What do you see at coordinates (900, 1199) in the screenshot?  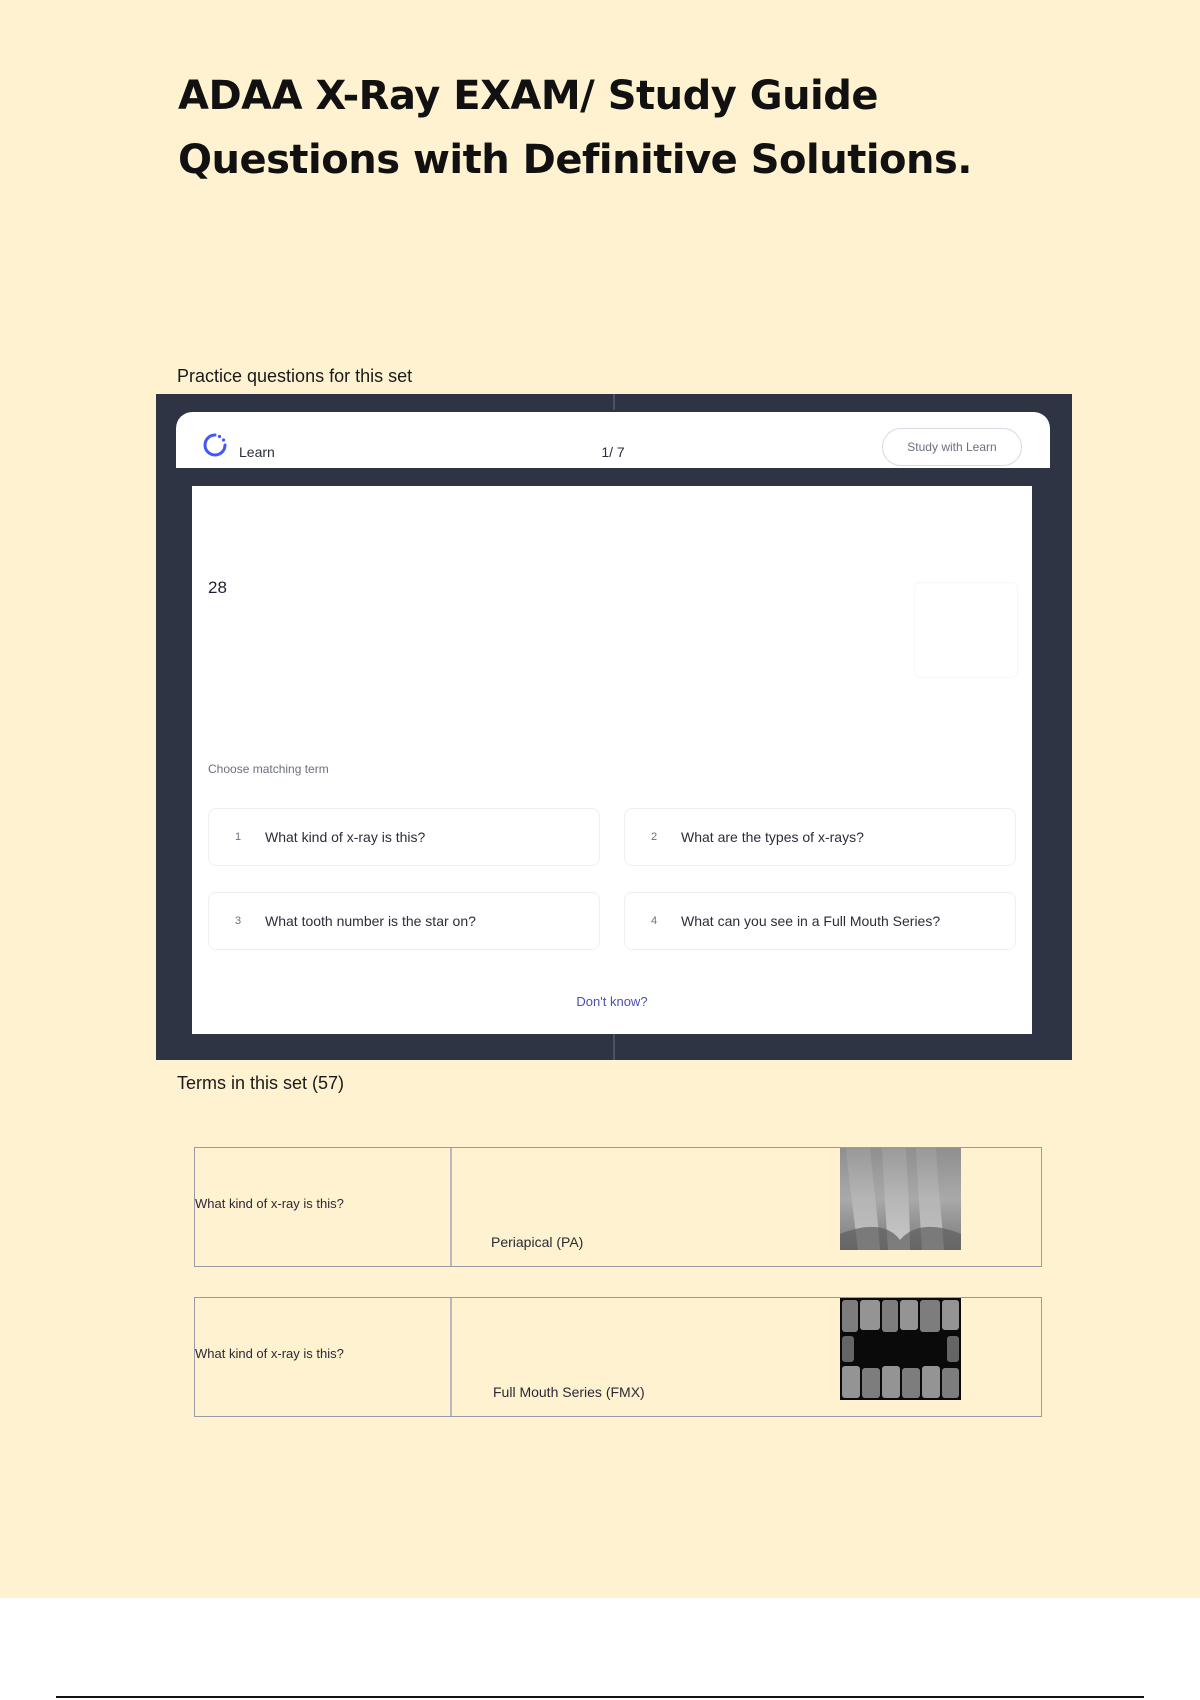 I see `periapical-xray-image` at bounding box center [900, 1199].